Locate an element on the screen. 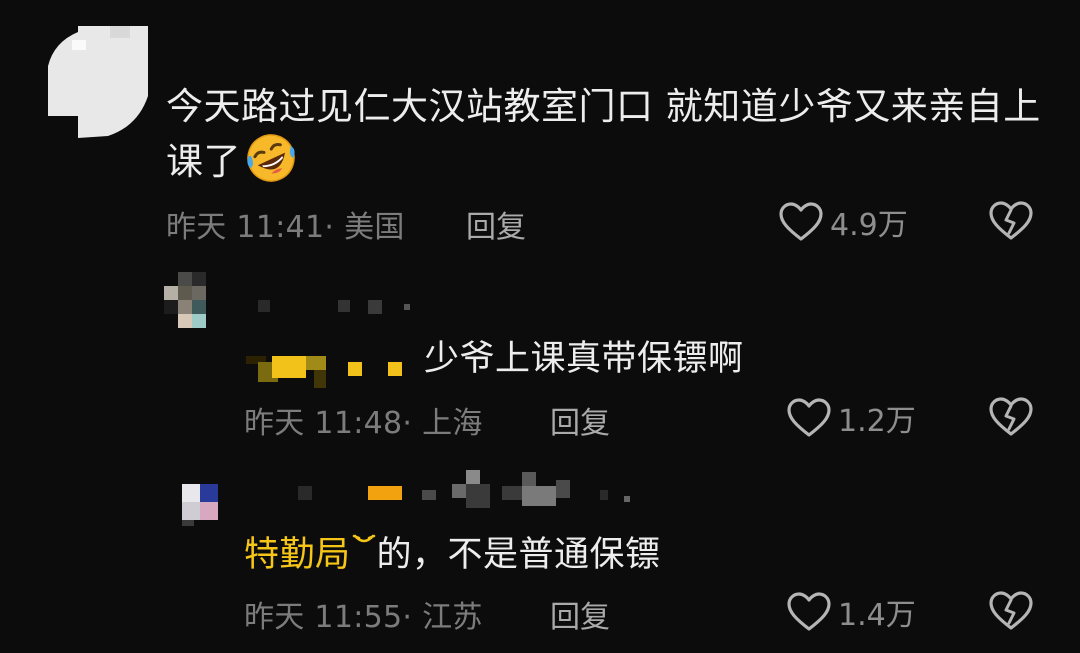 The height and width of the screenshot is (653, 1080). reply-2-reply-button: 回复 is located at coordinates (580, 614).